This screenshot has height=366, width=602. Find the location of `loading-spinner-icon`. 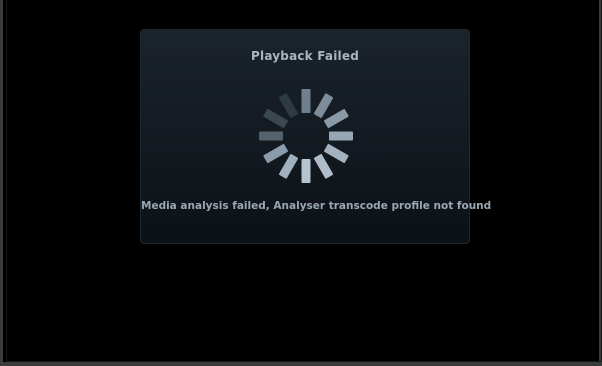

loading-spinner-icon is located at coordinates (306, 136).